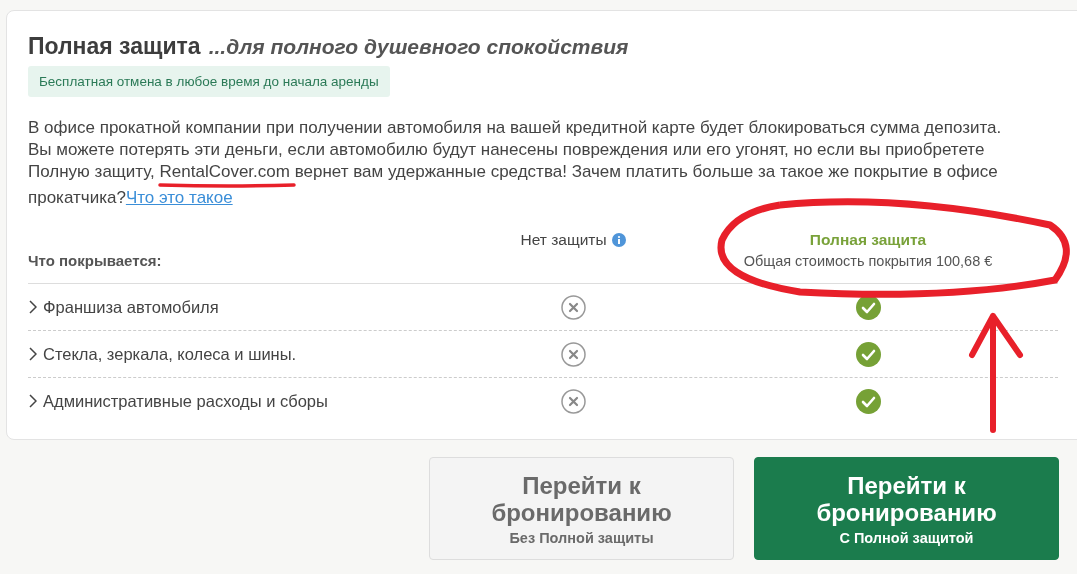 Image resolution: width=1077 pixels, height=574 pixels. I want to click on column-header: Нет защиты, so click(563, 240).